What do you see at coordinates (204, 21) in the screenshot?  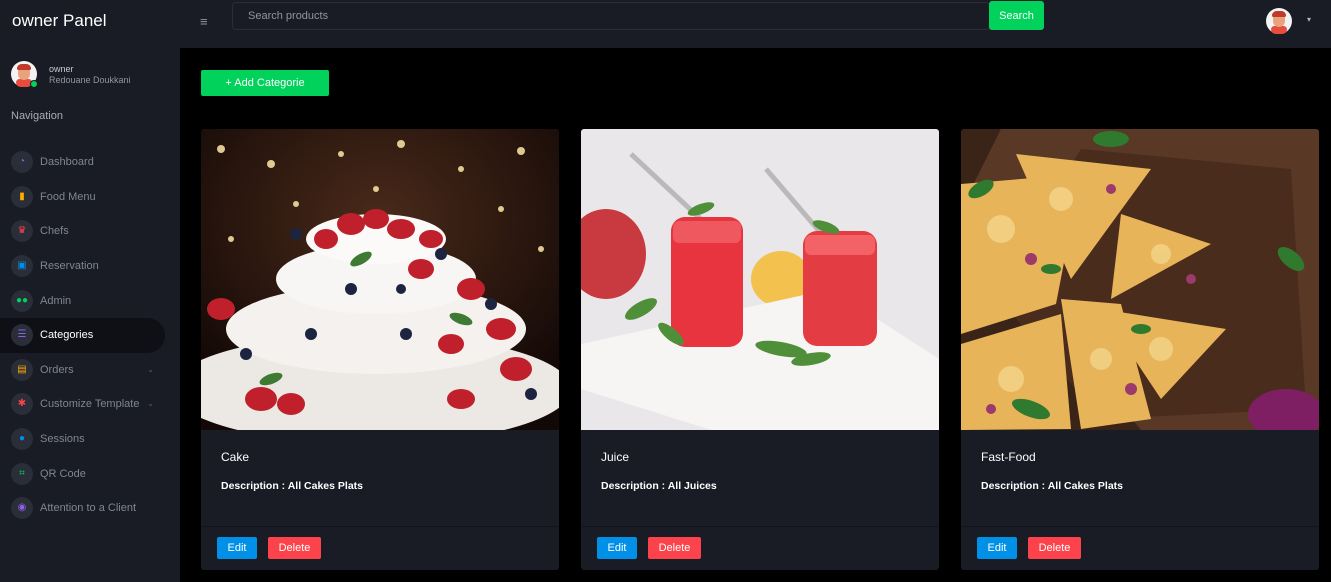 I see `menu-toggle-icon: ≡` at bounding box center [204, 21].